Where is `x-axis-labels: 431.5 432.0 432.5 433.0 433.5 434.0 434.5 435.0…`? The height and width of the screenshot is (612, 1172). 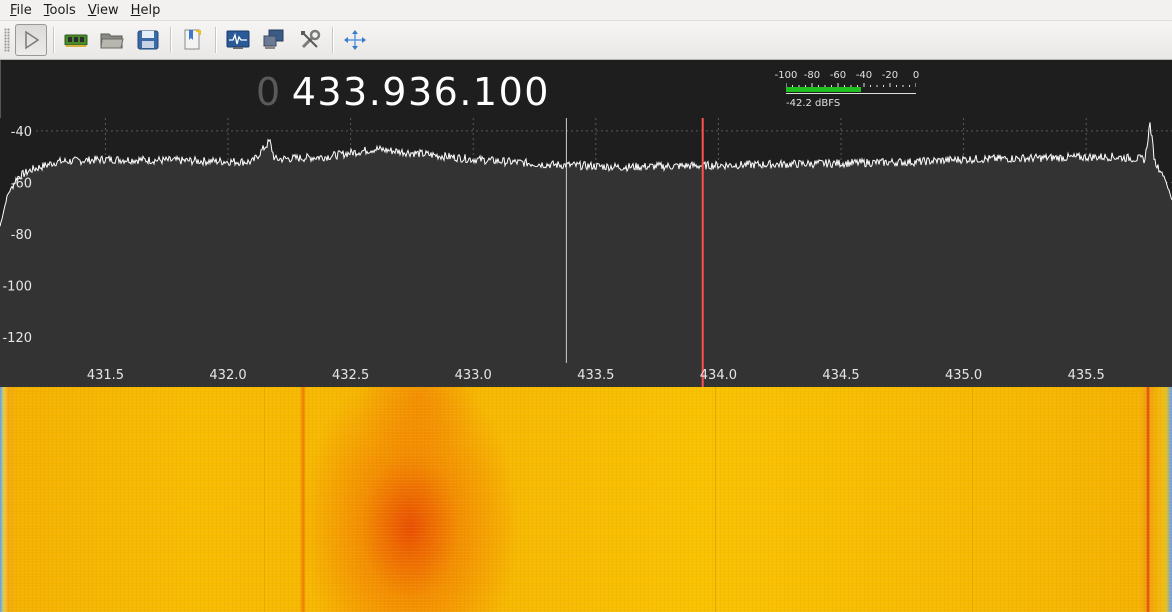
x-axis-labels: 431.5 432.0 432.5 433.0 433.5 434.0 434.5 435.0… is located at coordinates (596, 375).